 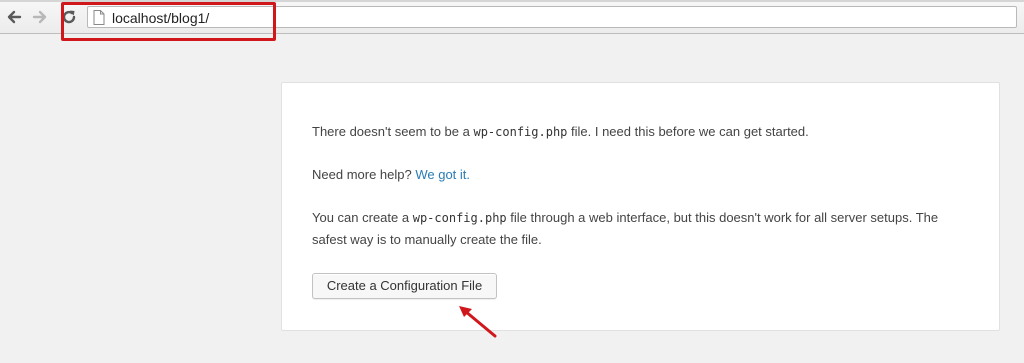 What do you see at coordinates (442, 174) in the screenshot?
I see `help-link: We got it.` at bounding box center [442, 174].